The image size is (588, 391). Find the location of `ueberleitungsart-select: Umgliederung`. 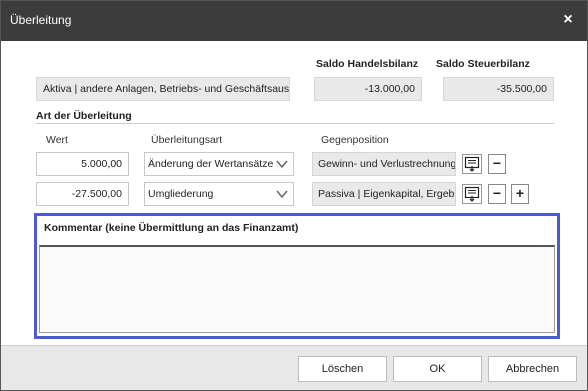

ueberleitungsart-select: Umgliederung is located at coordinates (219, 194).